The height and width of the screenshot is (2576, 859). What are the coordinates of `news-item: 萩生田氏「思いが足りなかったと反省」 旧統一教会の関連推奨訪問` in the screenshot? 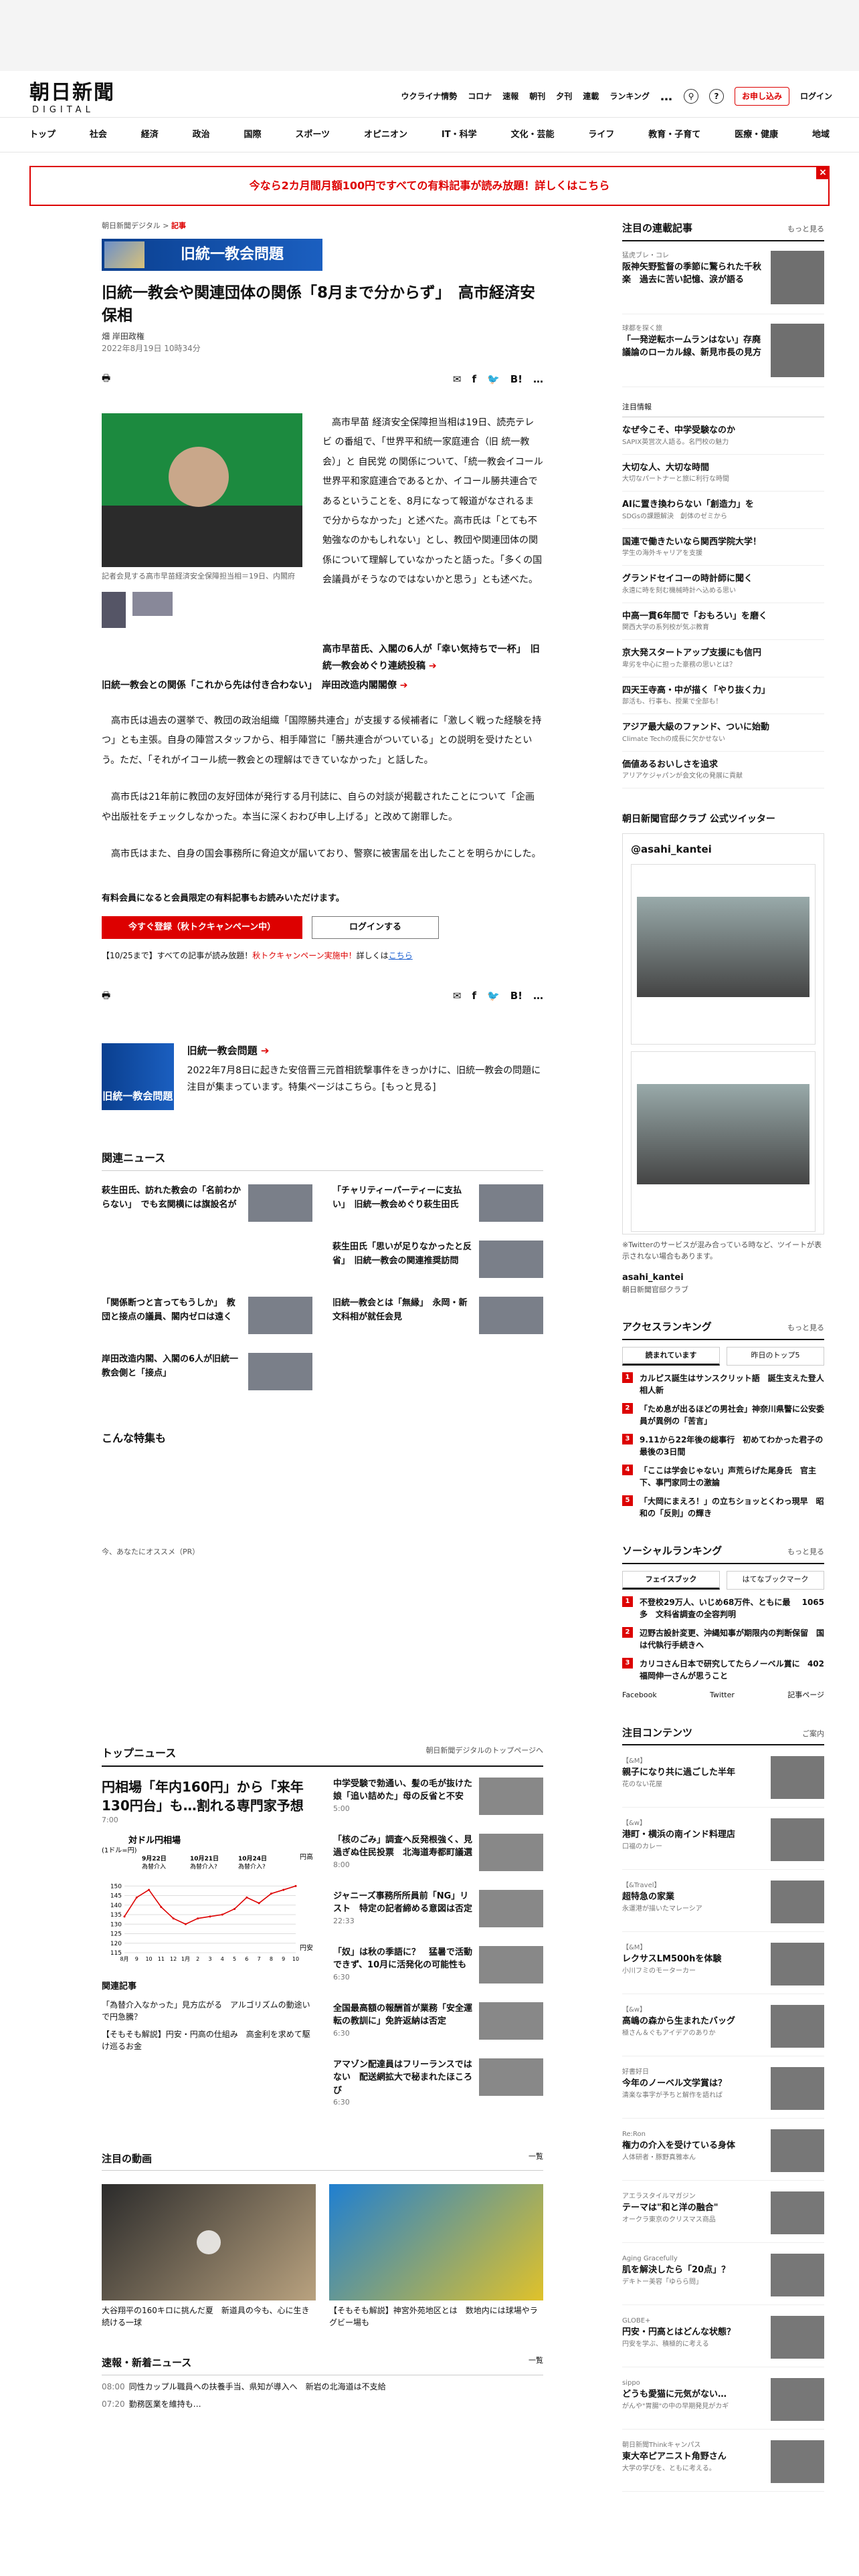 It's located at (438, 1260).